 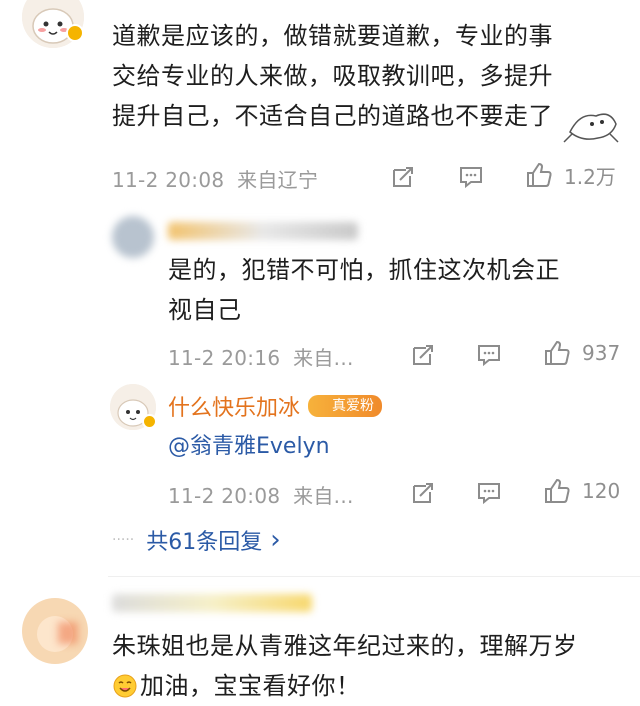 I want to click on reply-username: 什么快乐加冰, so click(x=234, y=406).